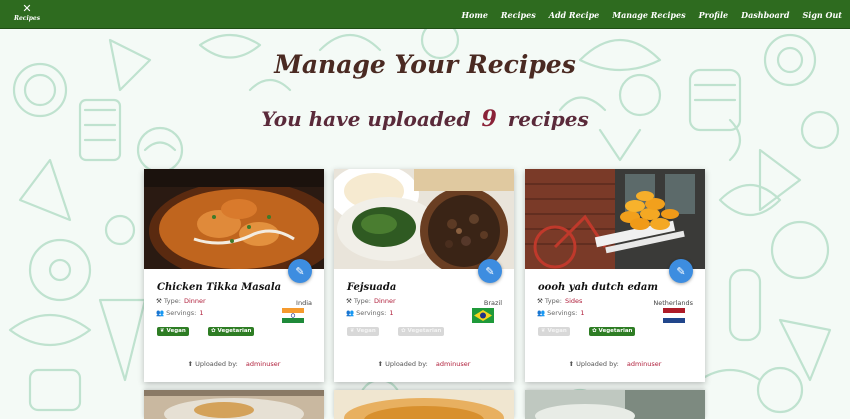 Image resolution: width=850 pixels, height=419 pixels. What do you see at coordinates (27, 8) in the screenshot?
I see `fork-knife-icon: ✕` at bounding box center [27, 8].